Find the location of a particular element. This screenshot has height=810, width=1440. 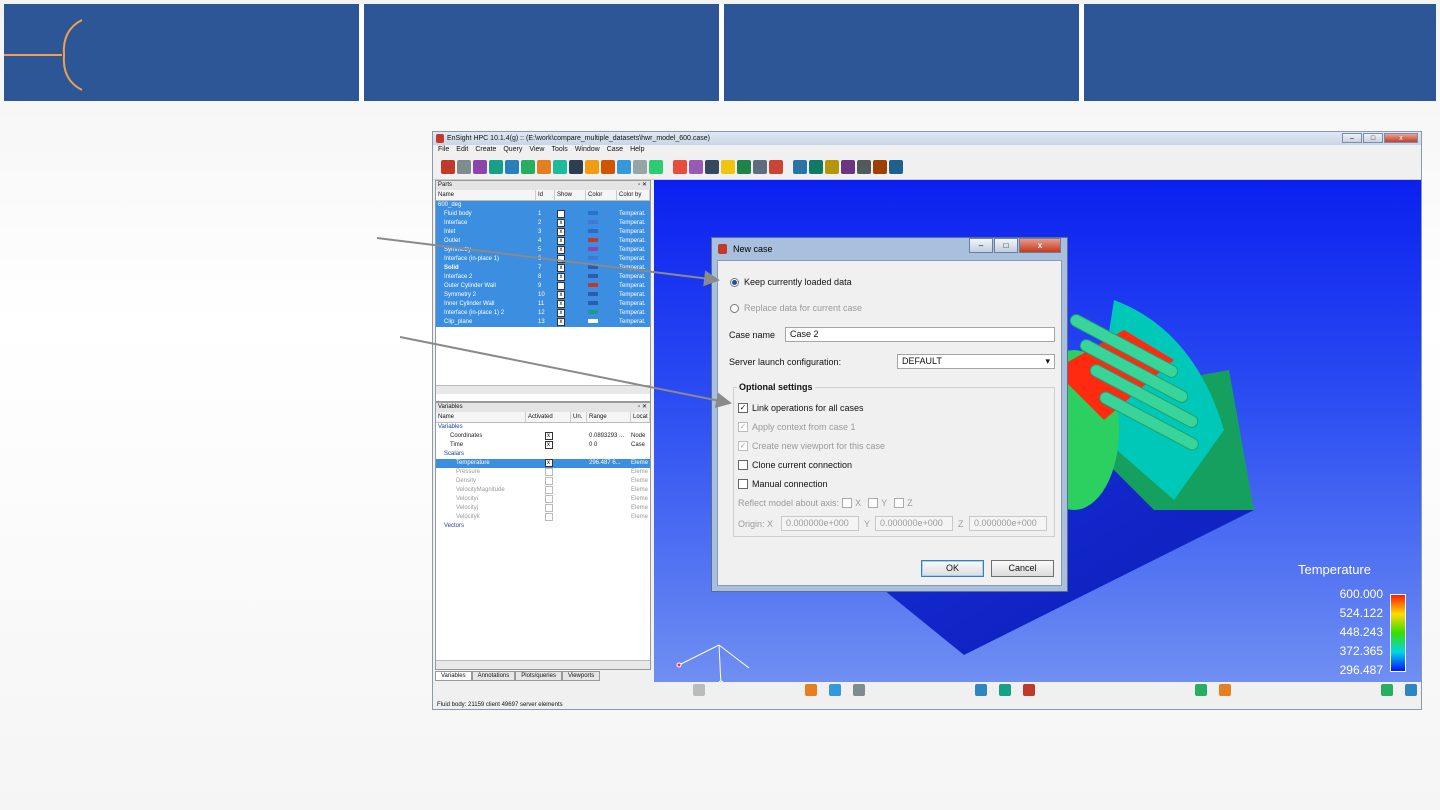

ok-button: OK is located at coordinates (952, 568).